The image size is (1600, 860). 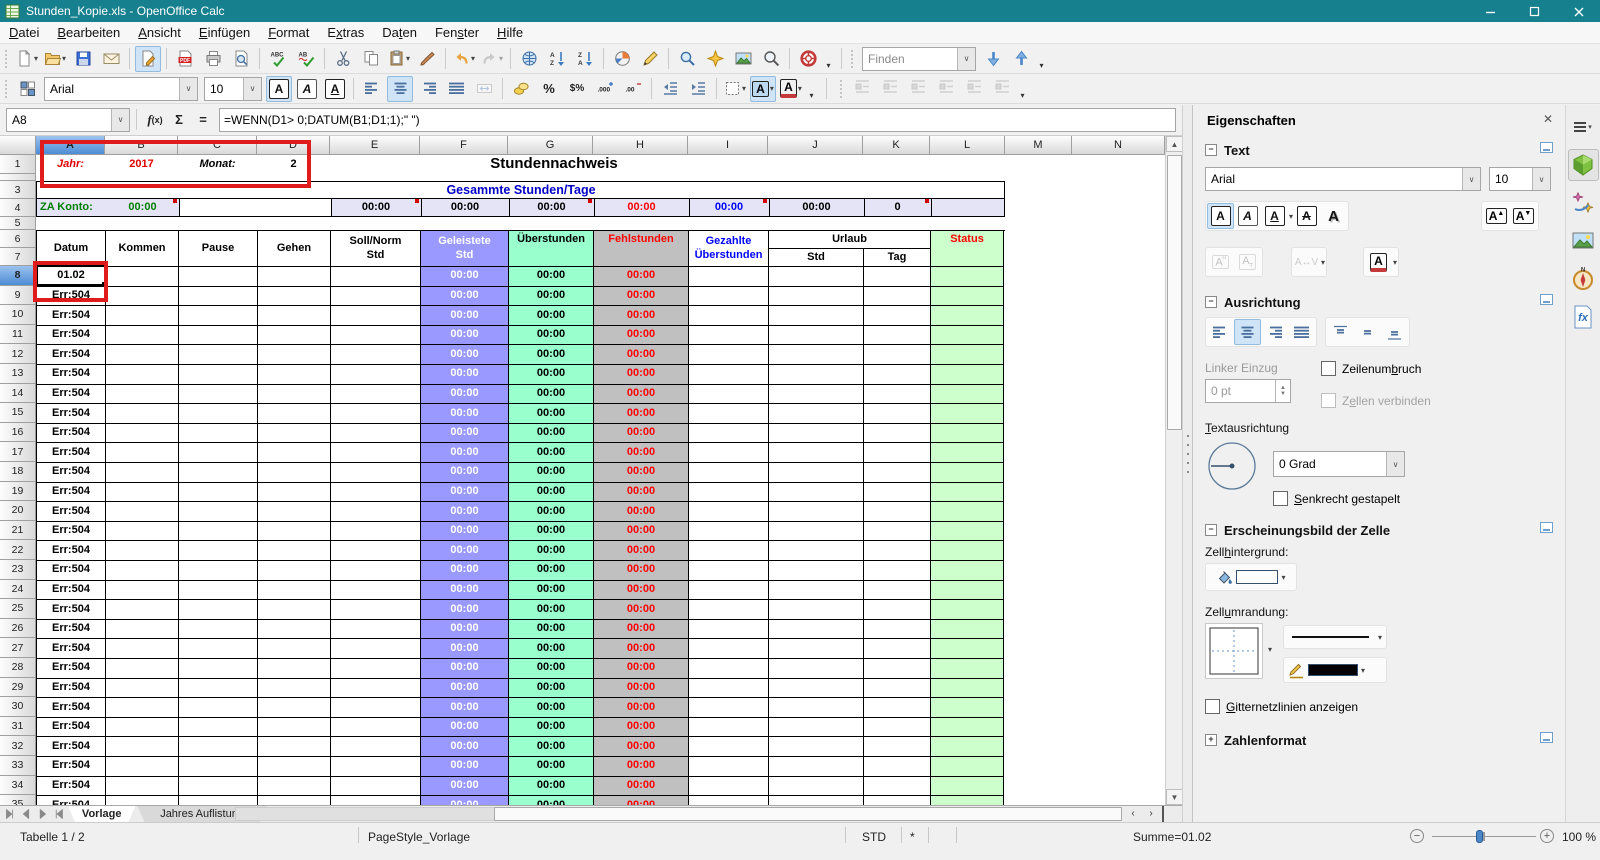 What do you see at coordinates (1417, 836) in the screenshot?
I see `zoom-out-button: −` at bounding box center [1417, 836].